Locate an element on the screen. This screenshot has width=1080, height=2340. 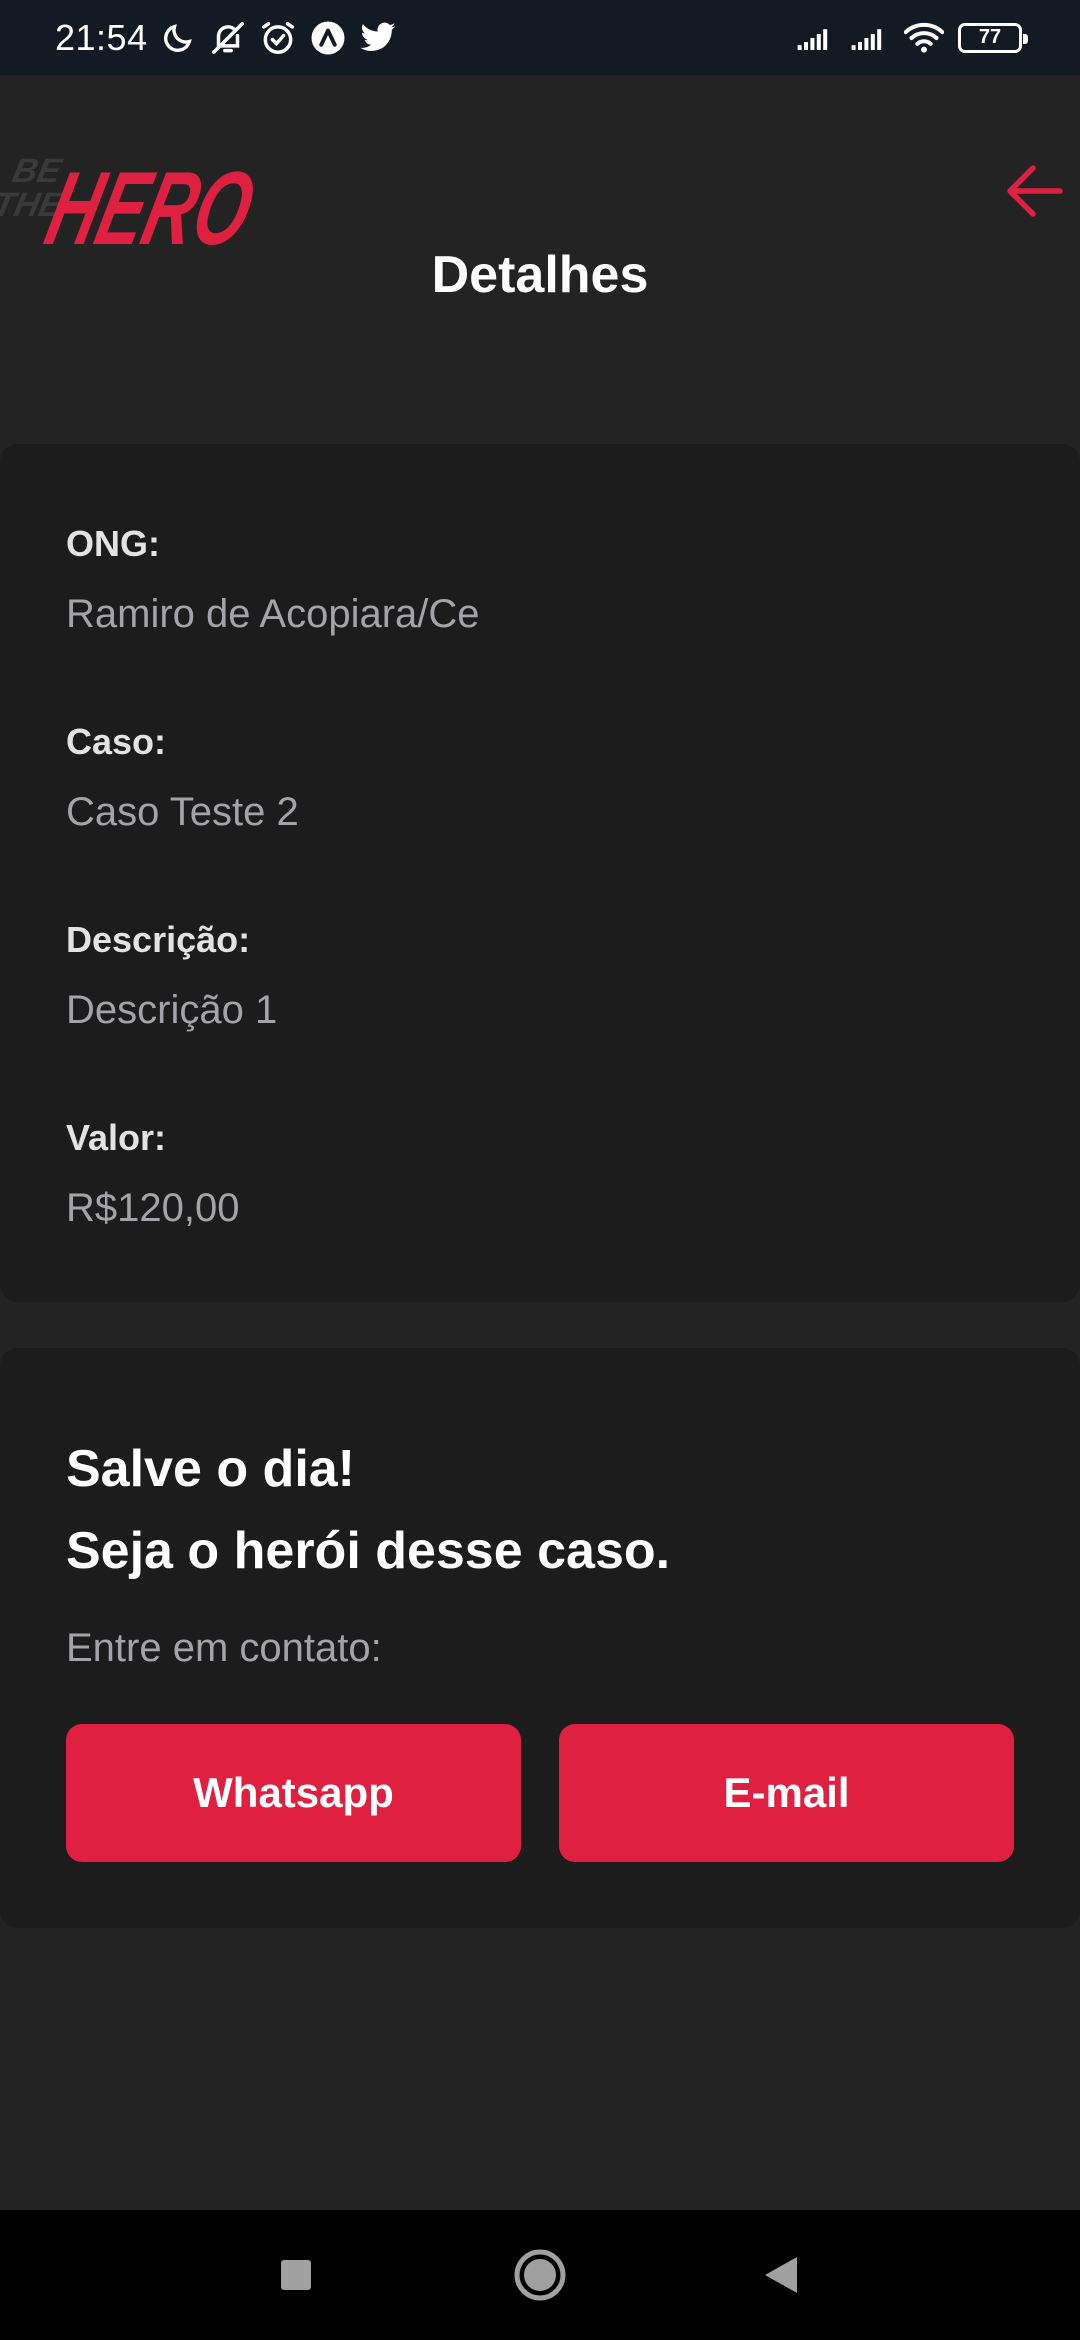
status-right: 77 is located at coordinates (912, 38).